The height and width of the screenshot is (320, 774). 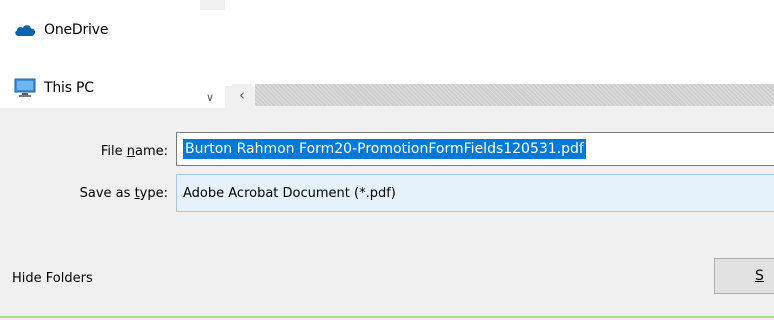 What do you see at coordinates (289, 193) in the screenshot?
I see `savetype-selected-value: Adobe Acrobat Document (*.pdf)` at bounding box center [289, 193].